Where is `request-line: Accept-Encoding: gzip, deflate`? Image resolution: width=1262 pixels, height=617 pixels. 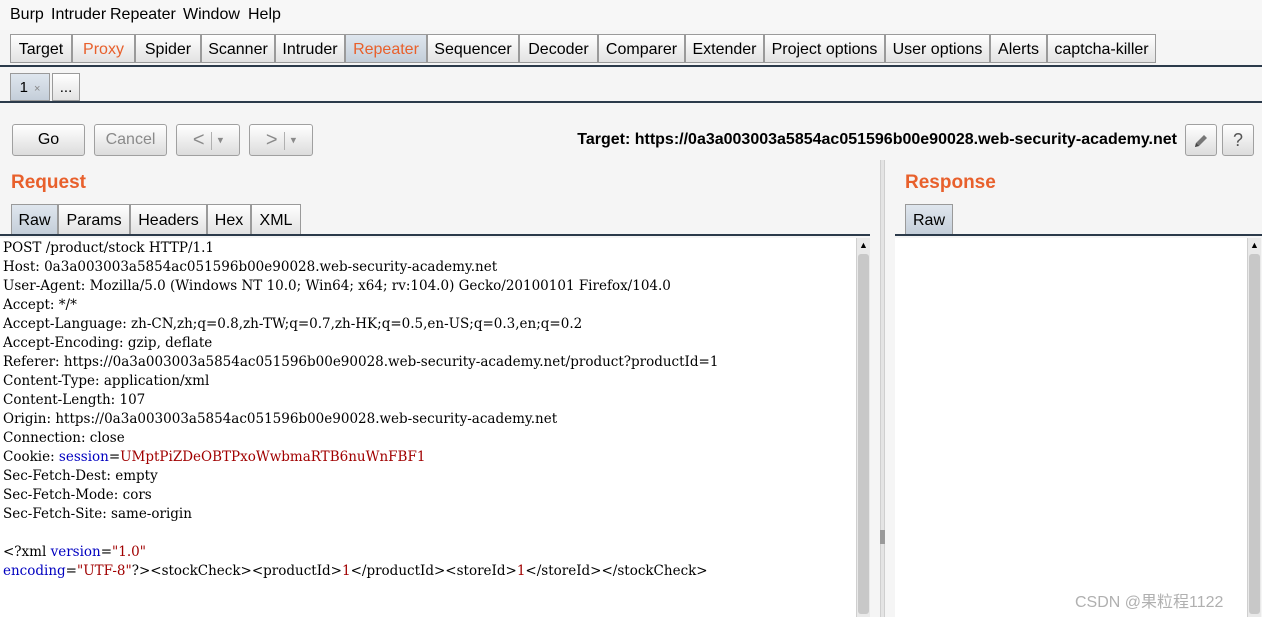 request-line: Accept-Encoding: gzip, deflate is located at coordinates (108, 343).